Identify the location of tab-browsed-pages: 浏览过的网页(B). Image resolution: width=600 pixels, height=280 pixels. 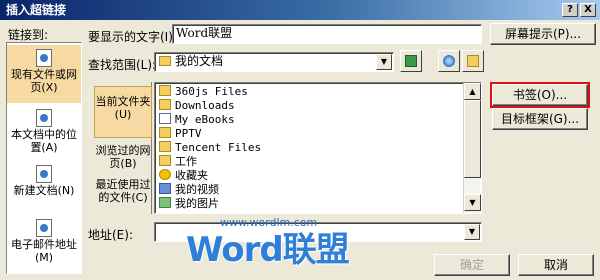
(123, 157).